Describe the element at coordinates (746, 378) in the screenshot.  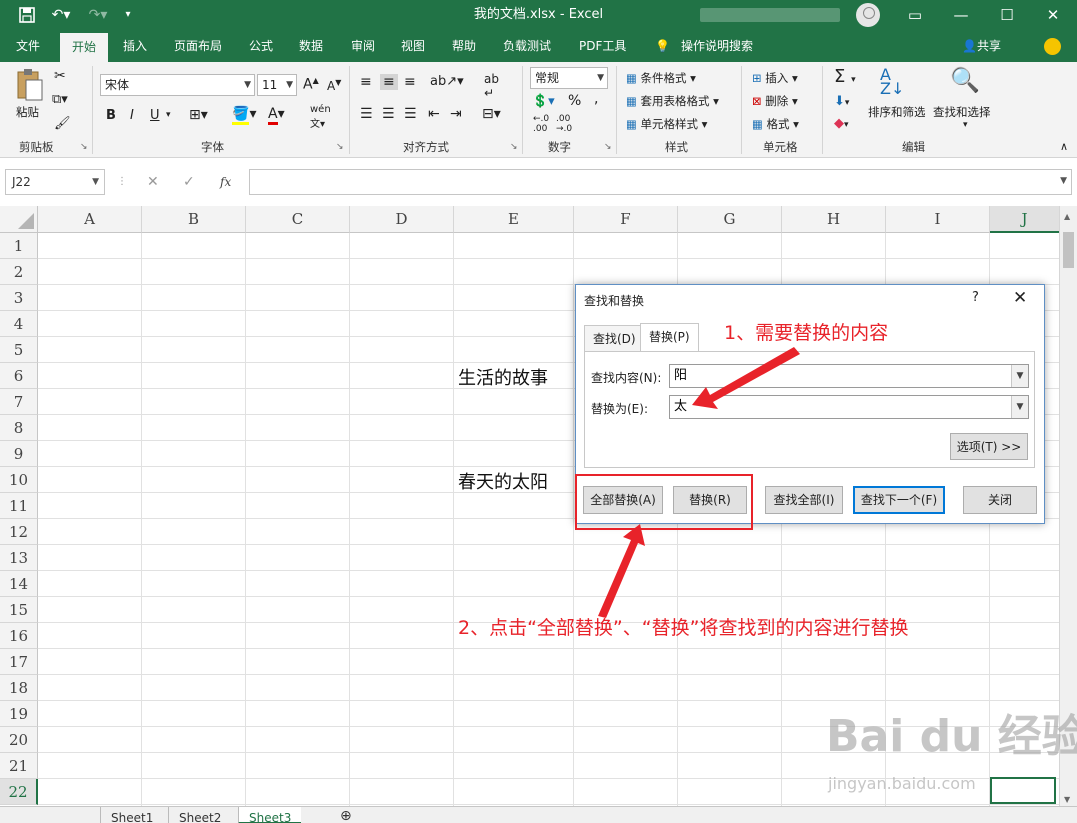
I see `arrow-to-replace-field` at that location.